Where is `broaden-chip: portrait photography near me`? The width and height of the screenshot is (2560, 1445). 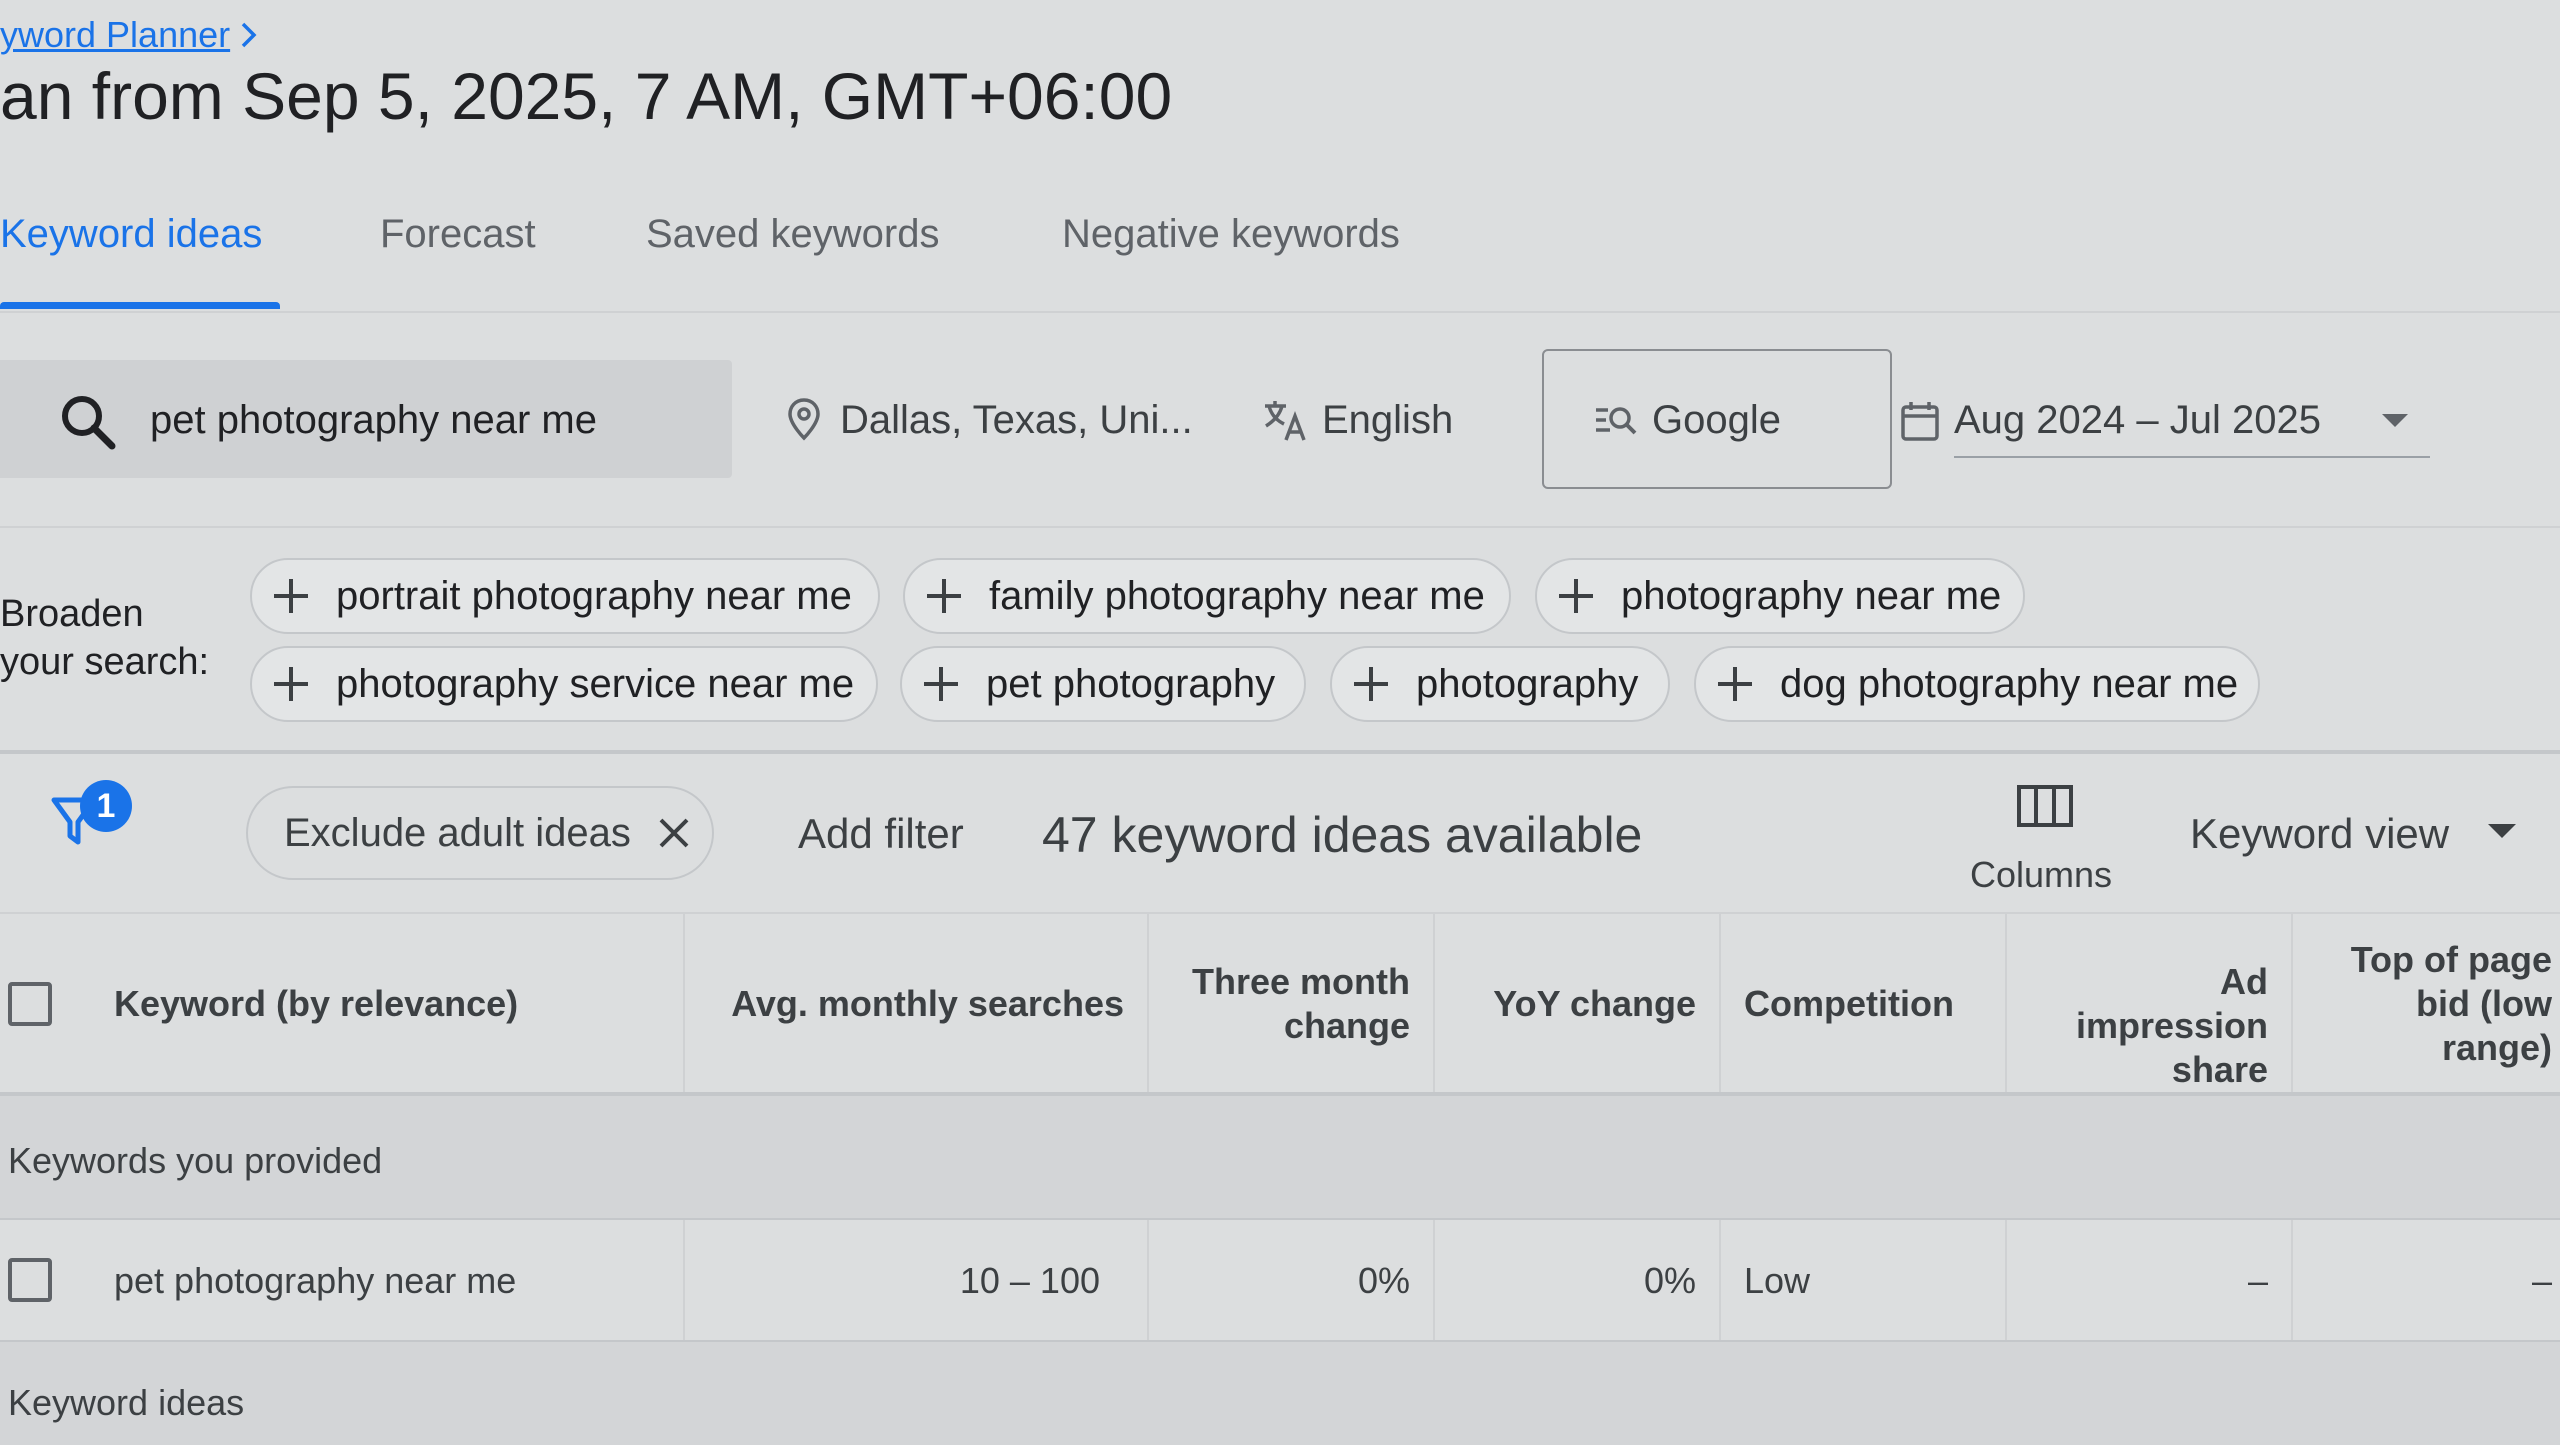 broaden-chip: portrait photography near me is located at coordinates (565, 596).